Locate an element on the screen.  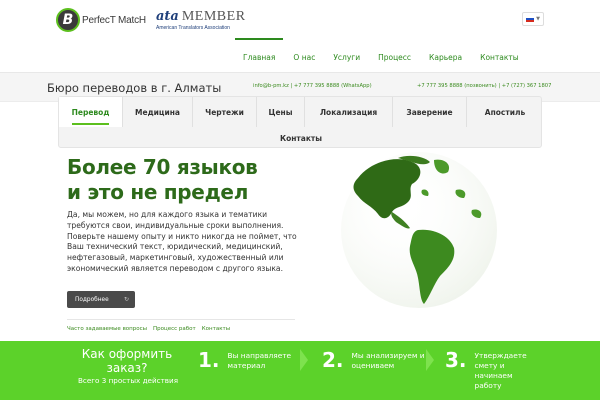
step-number: 3. is located at coordinates (456, 360).